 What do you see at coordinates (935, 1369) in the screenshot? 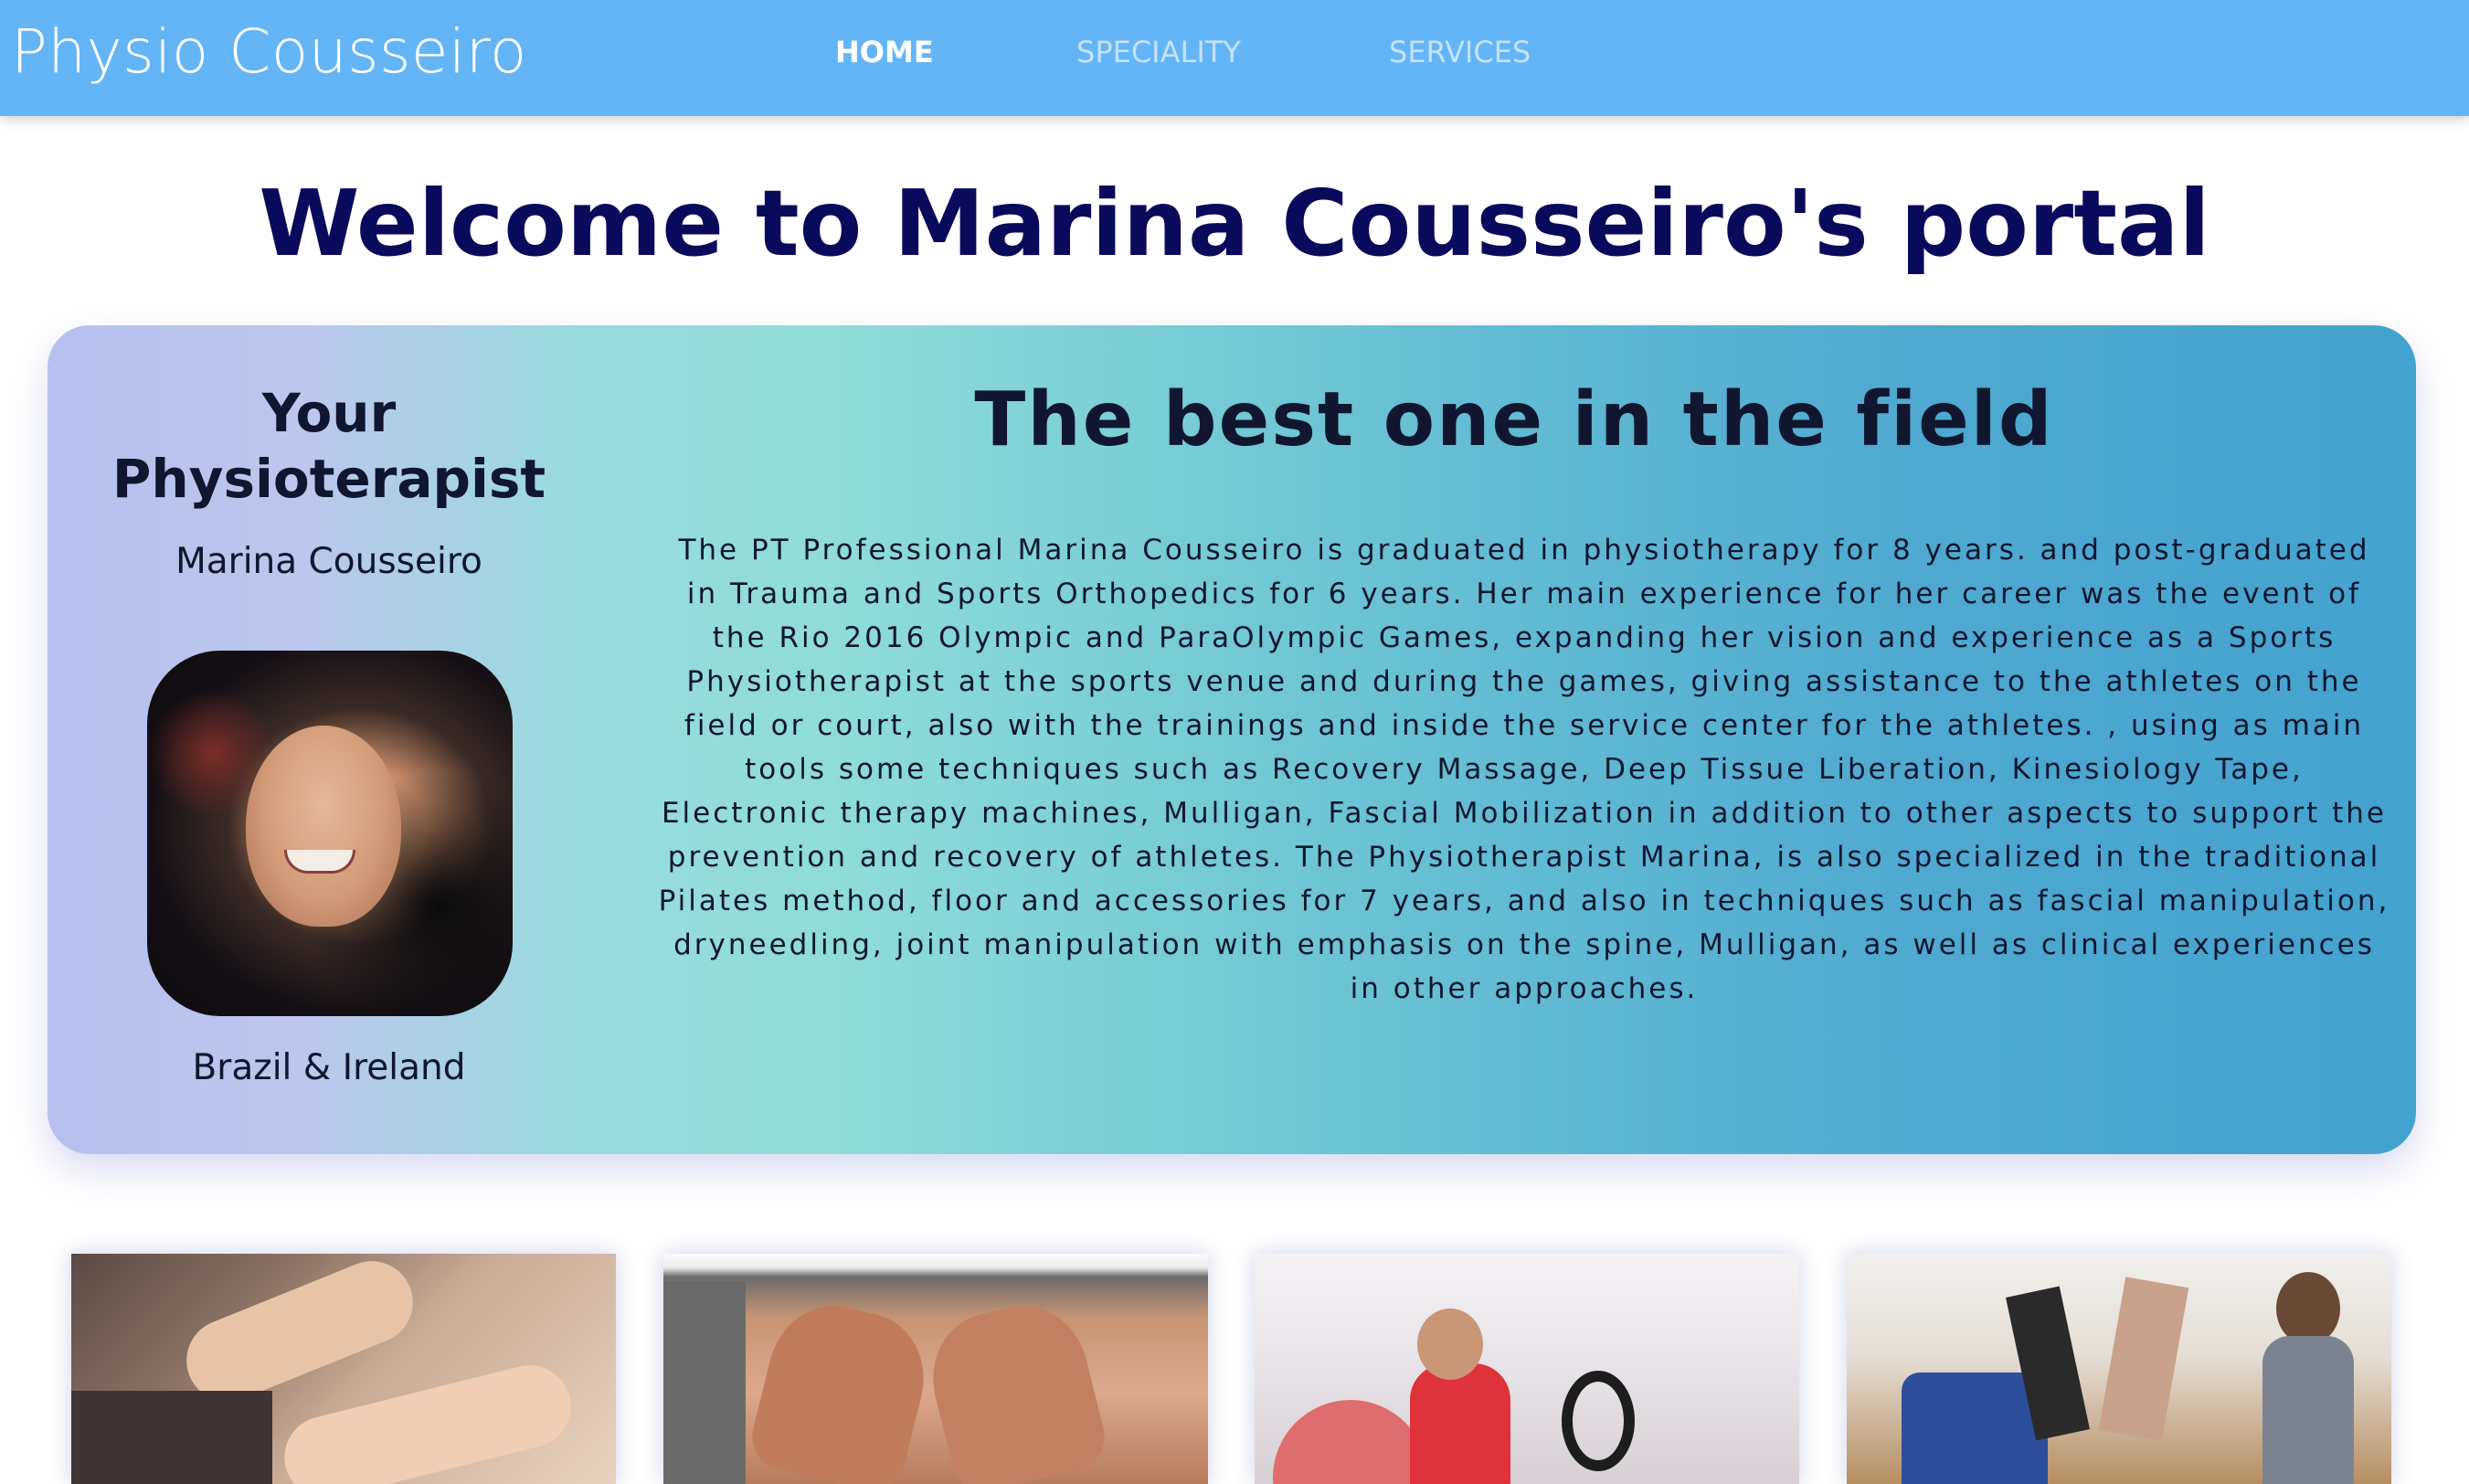
I see `back-massage-photo` at bounding box center [935, 1369].